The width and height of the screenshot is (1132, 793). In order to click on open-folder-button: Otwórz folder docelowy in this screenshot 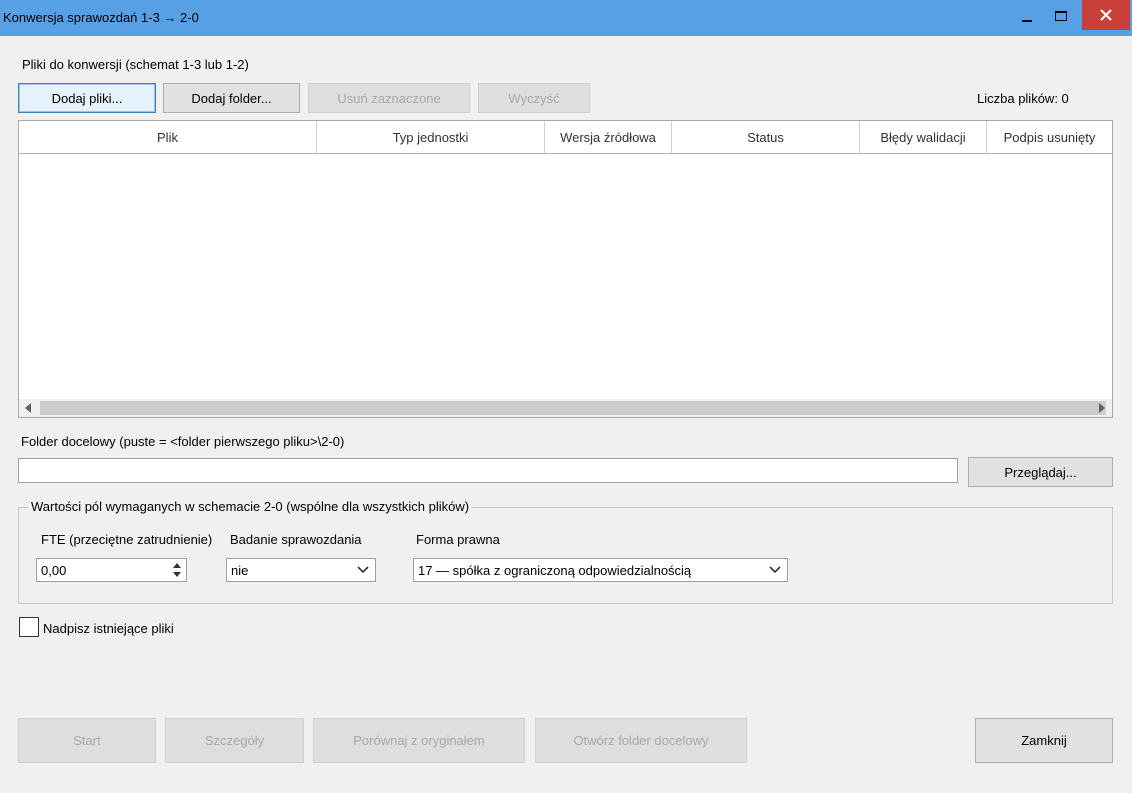, I will do `click(641, 740)`.